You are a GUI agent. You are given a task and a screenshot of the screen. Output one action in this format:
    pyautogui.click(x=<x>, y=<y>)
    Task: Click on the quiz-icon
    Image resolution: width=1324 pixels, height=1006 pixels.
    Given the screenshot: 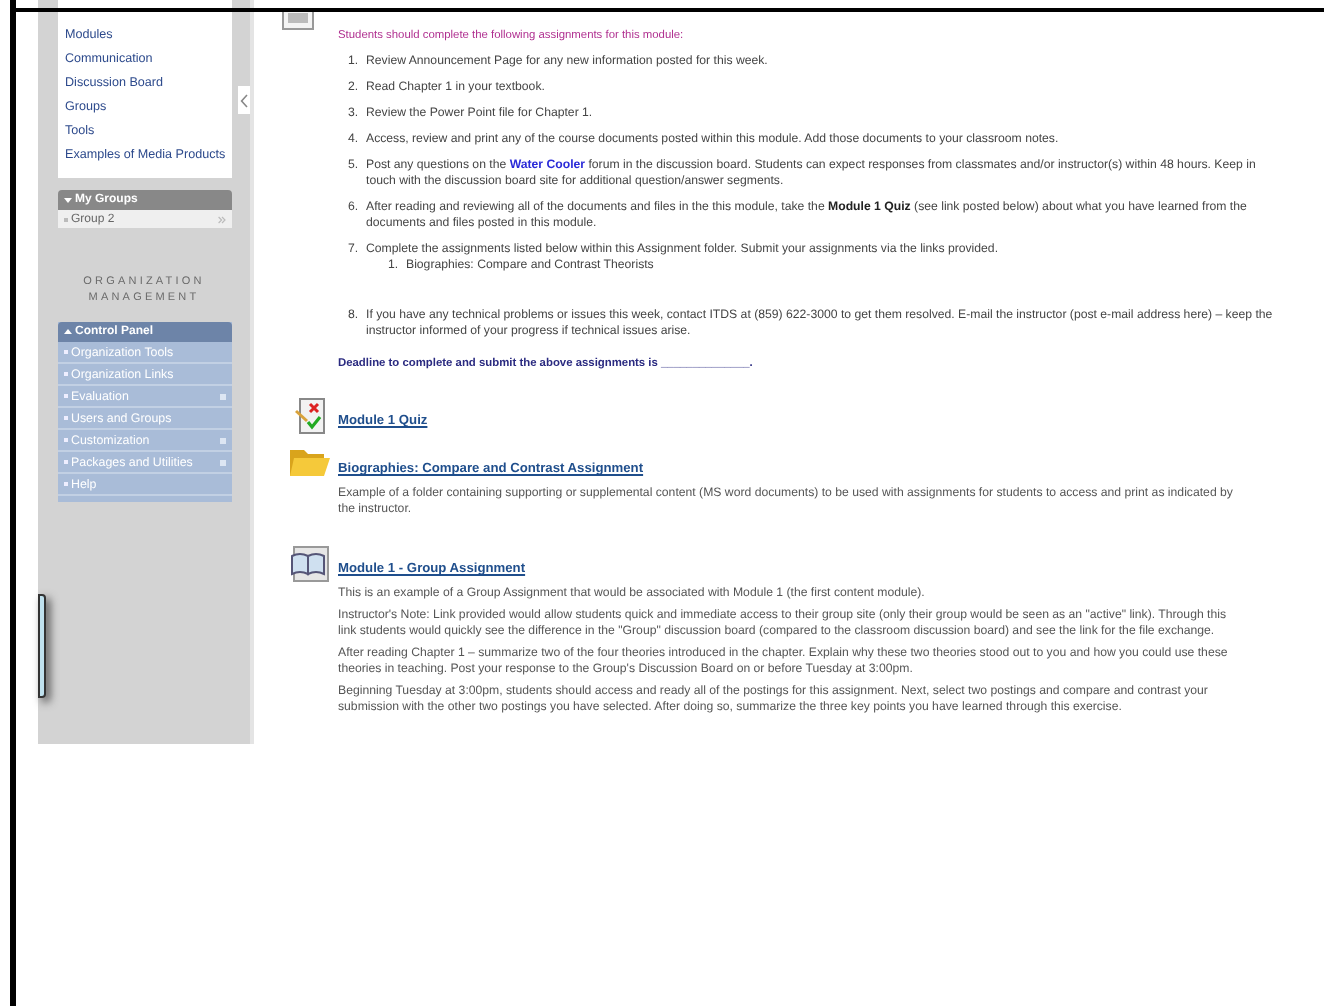 What is the action you would take?
    pyautogui.click(x=310, y=416)
    